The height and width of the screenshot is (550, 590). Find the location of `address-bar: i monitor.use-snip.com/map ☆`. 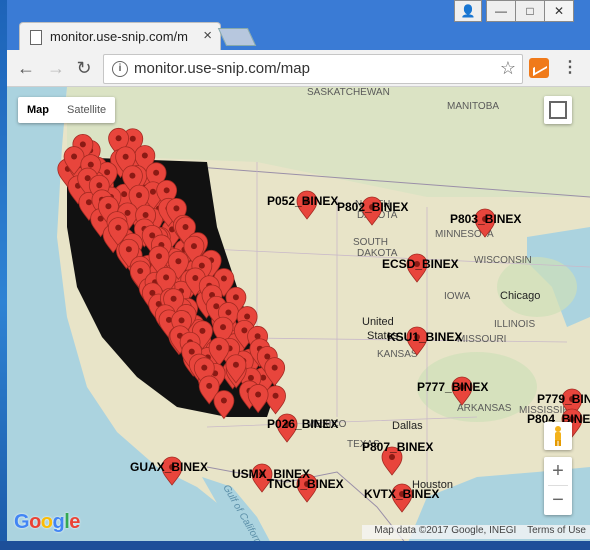

address-bar: i monitor.use-snip.com/map ☆ is located at coordinates (313, 69).